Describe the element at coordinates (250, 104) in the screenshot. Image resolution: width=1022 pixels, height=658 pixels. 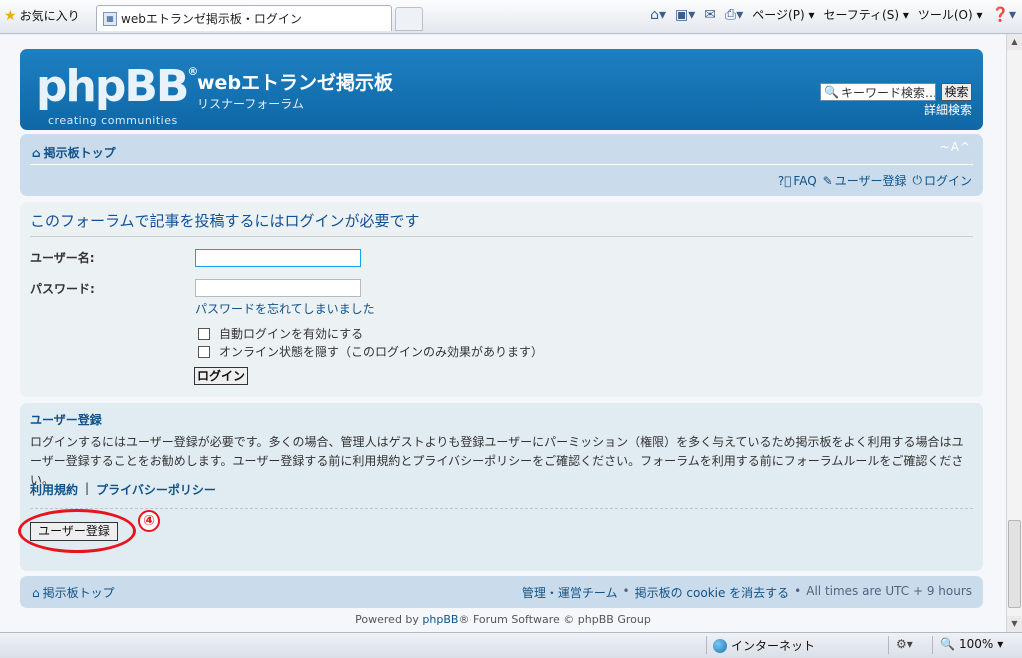
I see `site-description: リスナーフォーラム` at that location.